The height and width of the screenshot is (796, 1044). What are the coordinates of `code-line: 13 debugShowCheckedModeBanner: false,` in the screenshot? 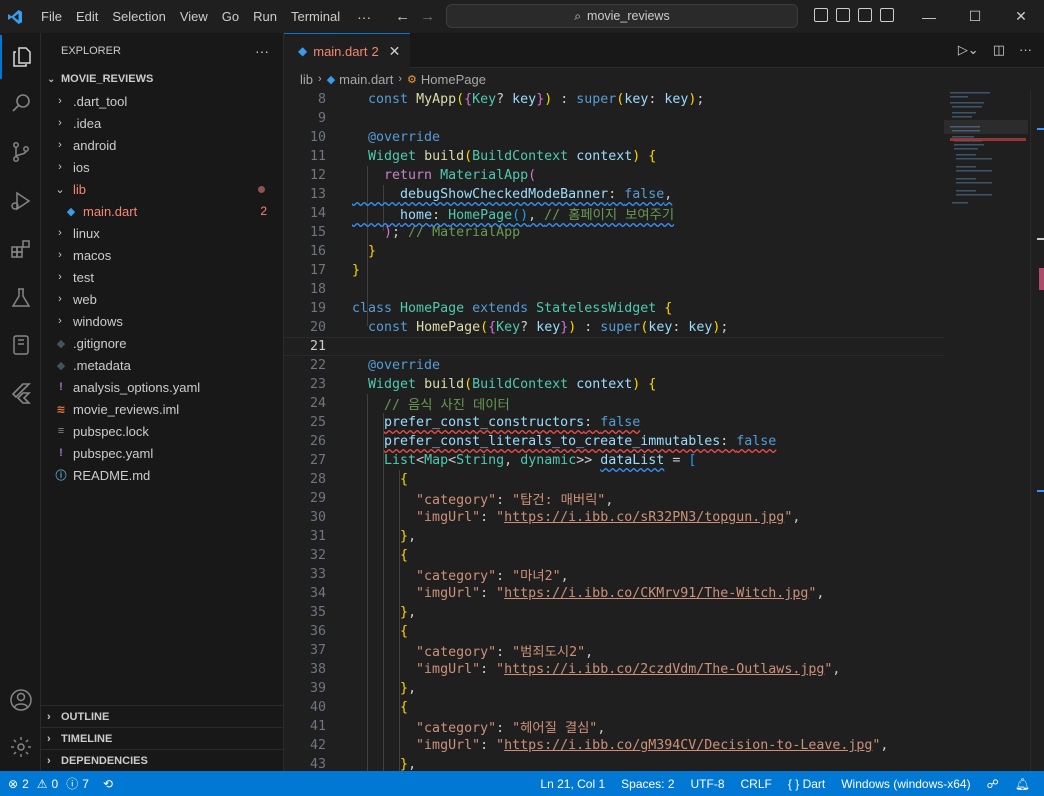 It's located at (614, 194).